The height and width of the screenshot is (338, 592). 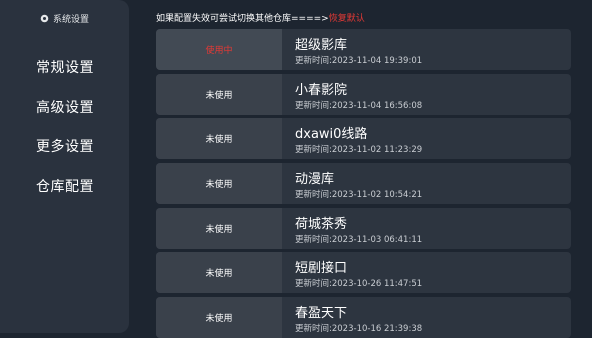 What do you see at coordinates (363, 183) in the screenshot?
I see `repo-row: 未使用 动漫库 更新时间:2023-11-02 10:54:21` at bounding box center [363, 183].